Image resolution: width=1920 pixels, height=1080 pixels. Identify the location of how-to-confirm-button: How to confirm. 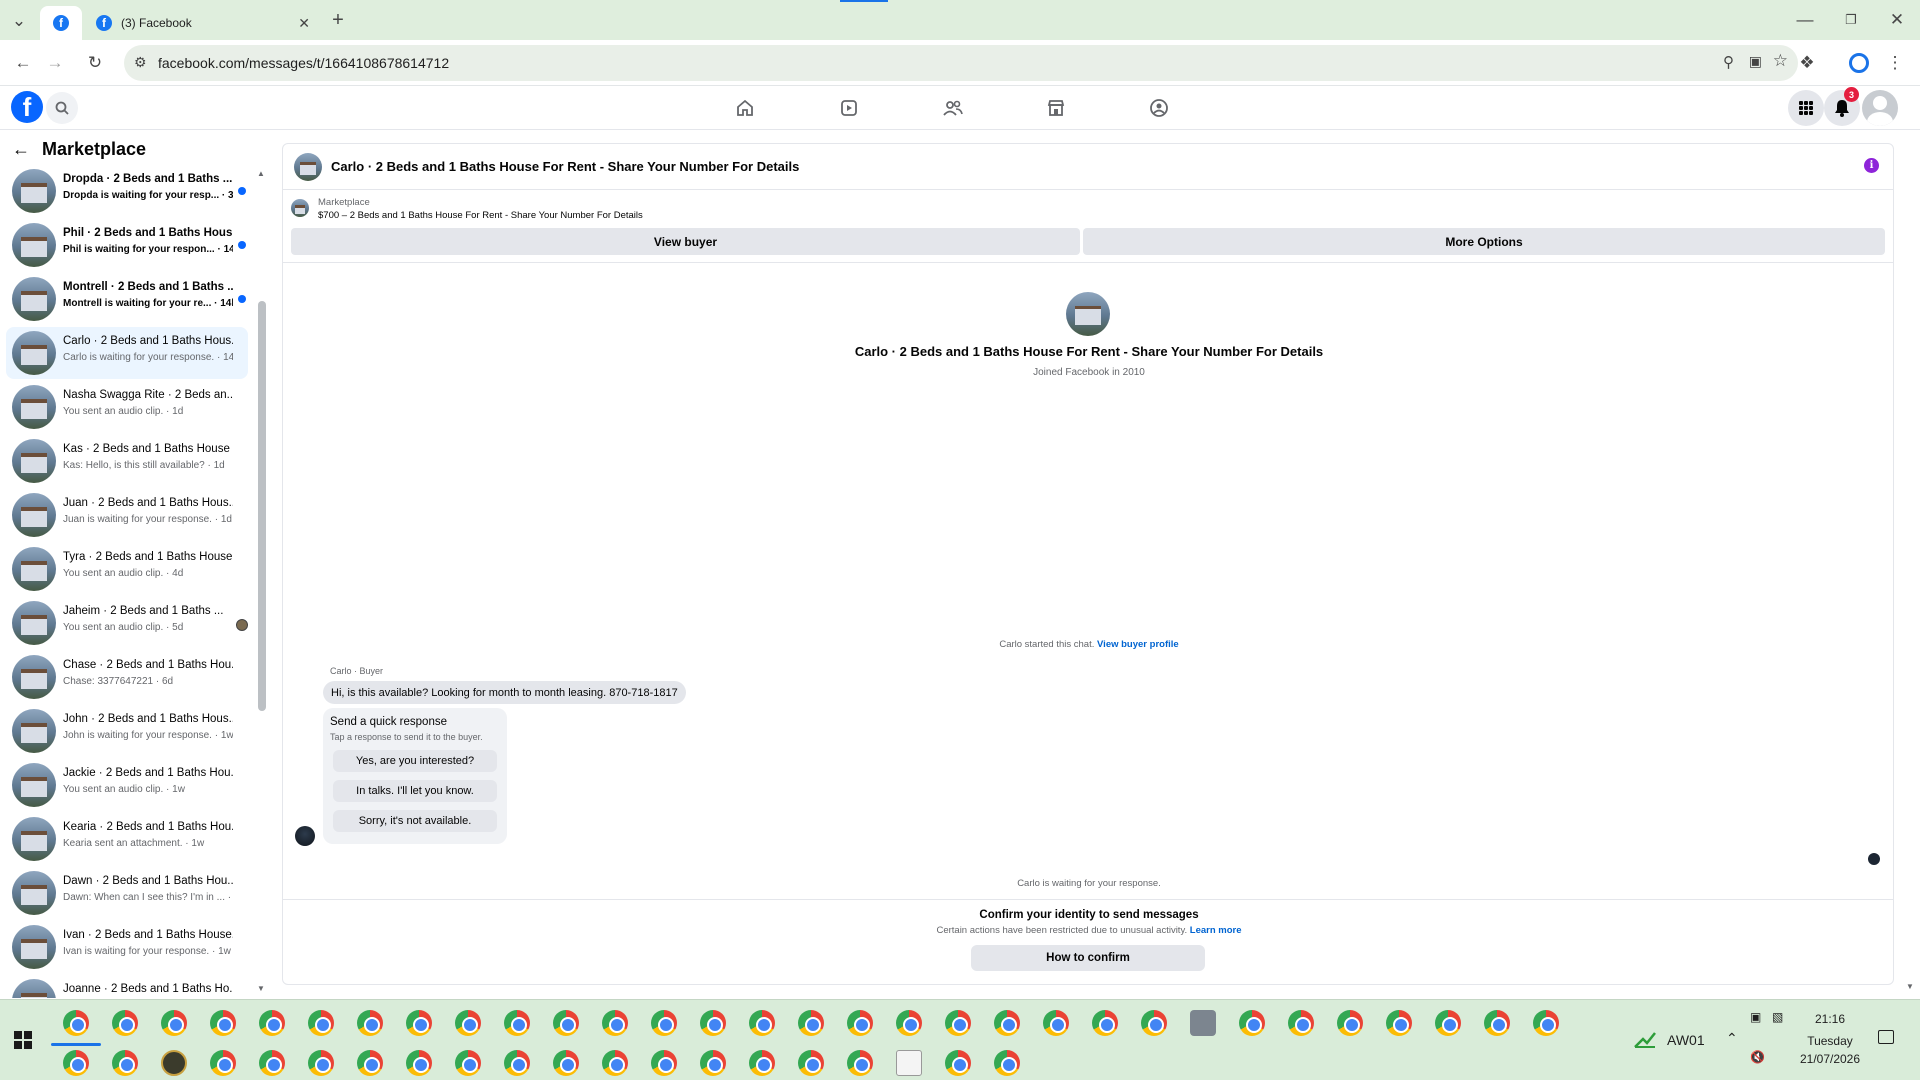
(1088, 958).